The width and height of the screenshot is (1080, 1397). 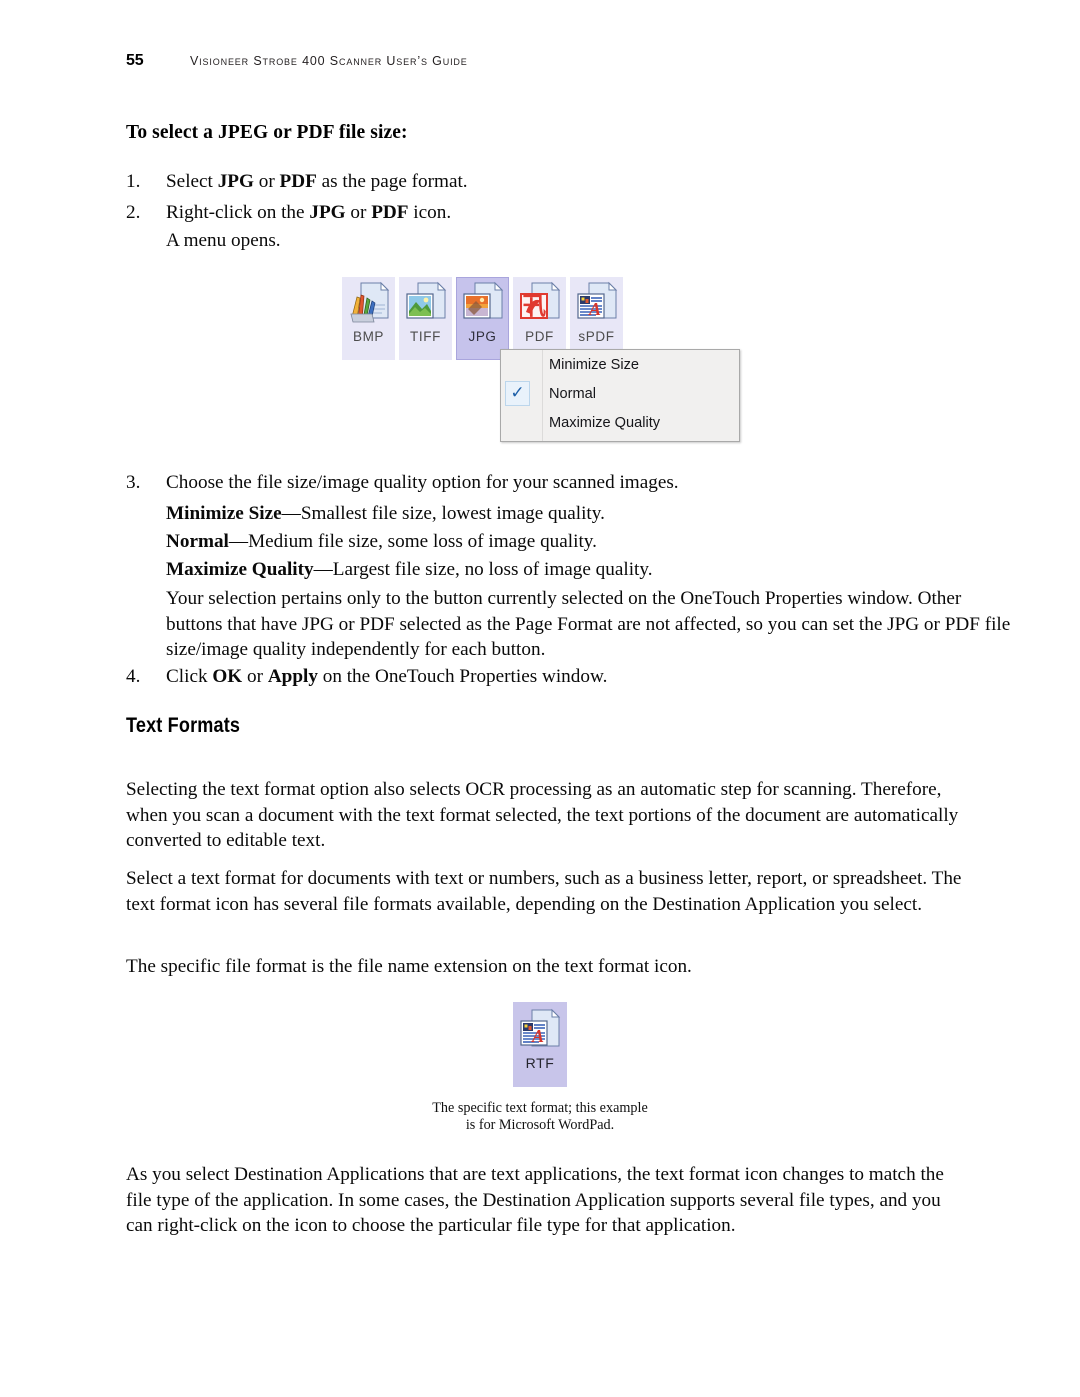 What do you see at coordinates (266, 181) in the screenshot?
I see `step-1-frag-b: or` at bounding box center [266, 181].